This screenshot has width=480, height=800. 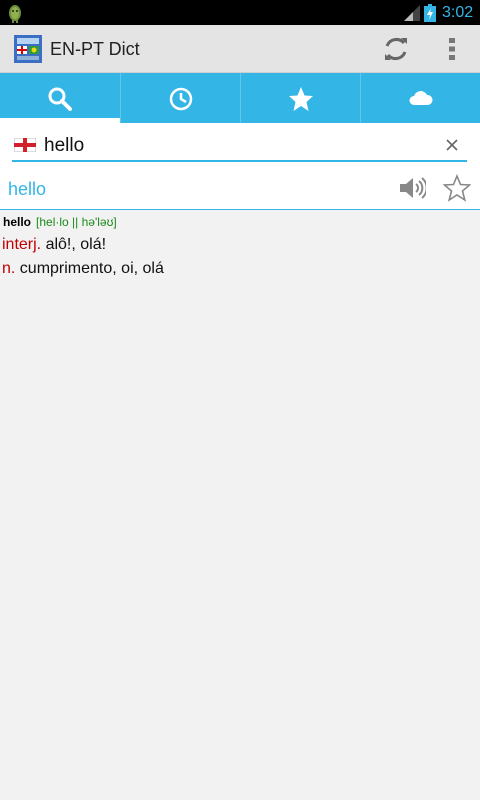 What do you see at coordinates (28, 49) in the screenshot?
I see `dictionary-app-icon` at bounding box center [28, 49].